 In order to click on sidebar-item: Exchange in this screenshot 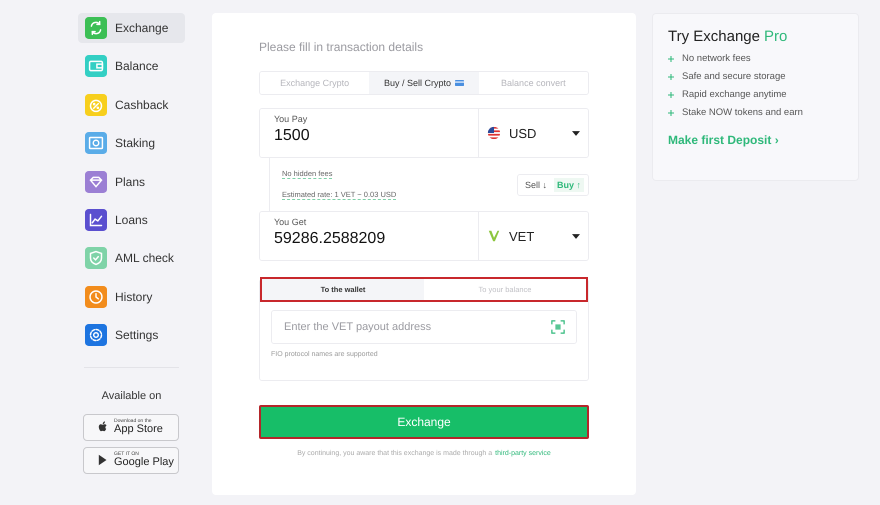, I will do `click(131, 28)`.